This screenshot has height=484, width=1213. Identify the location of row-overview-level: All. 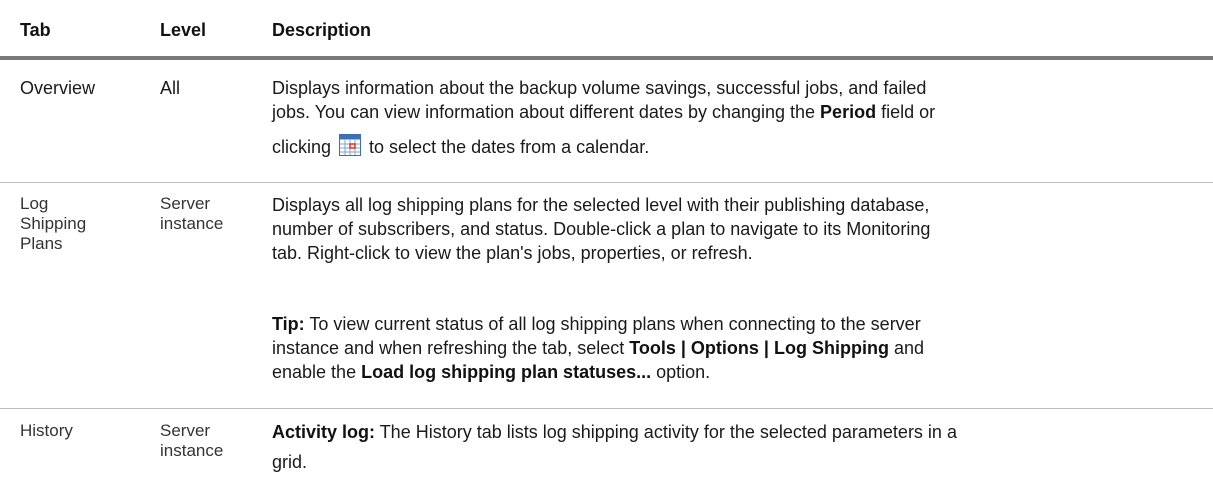
(170, 88).